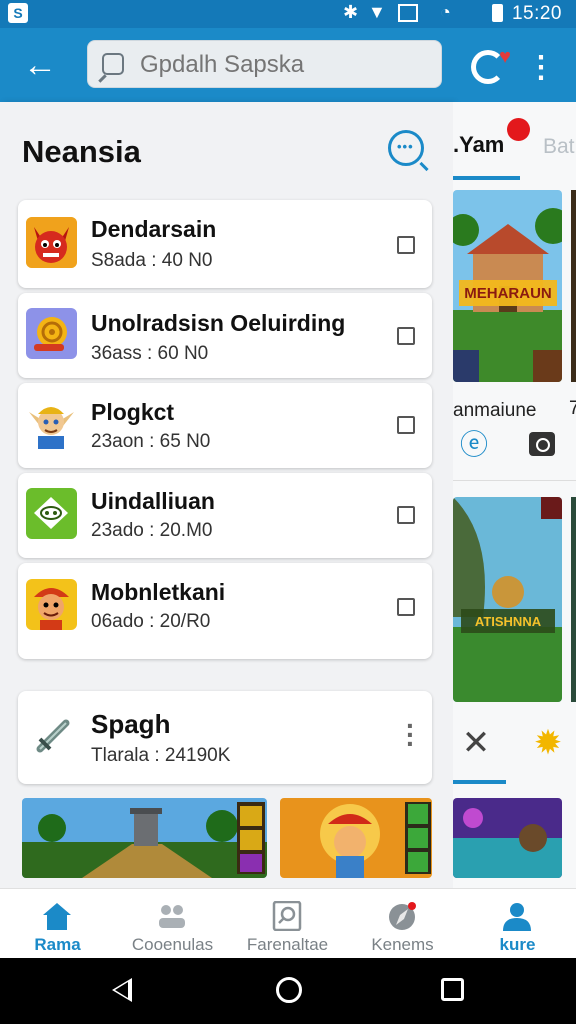 The height and width of the screenshot is (1024, 576). What do you see at coordinates (51, 423) in the screenshot?
I see `elf-mascot-icon` at bounding box center [51, 423].